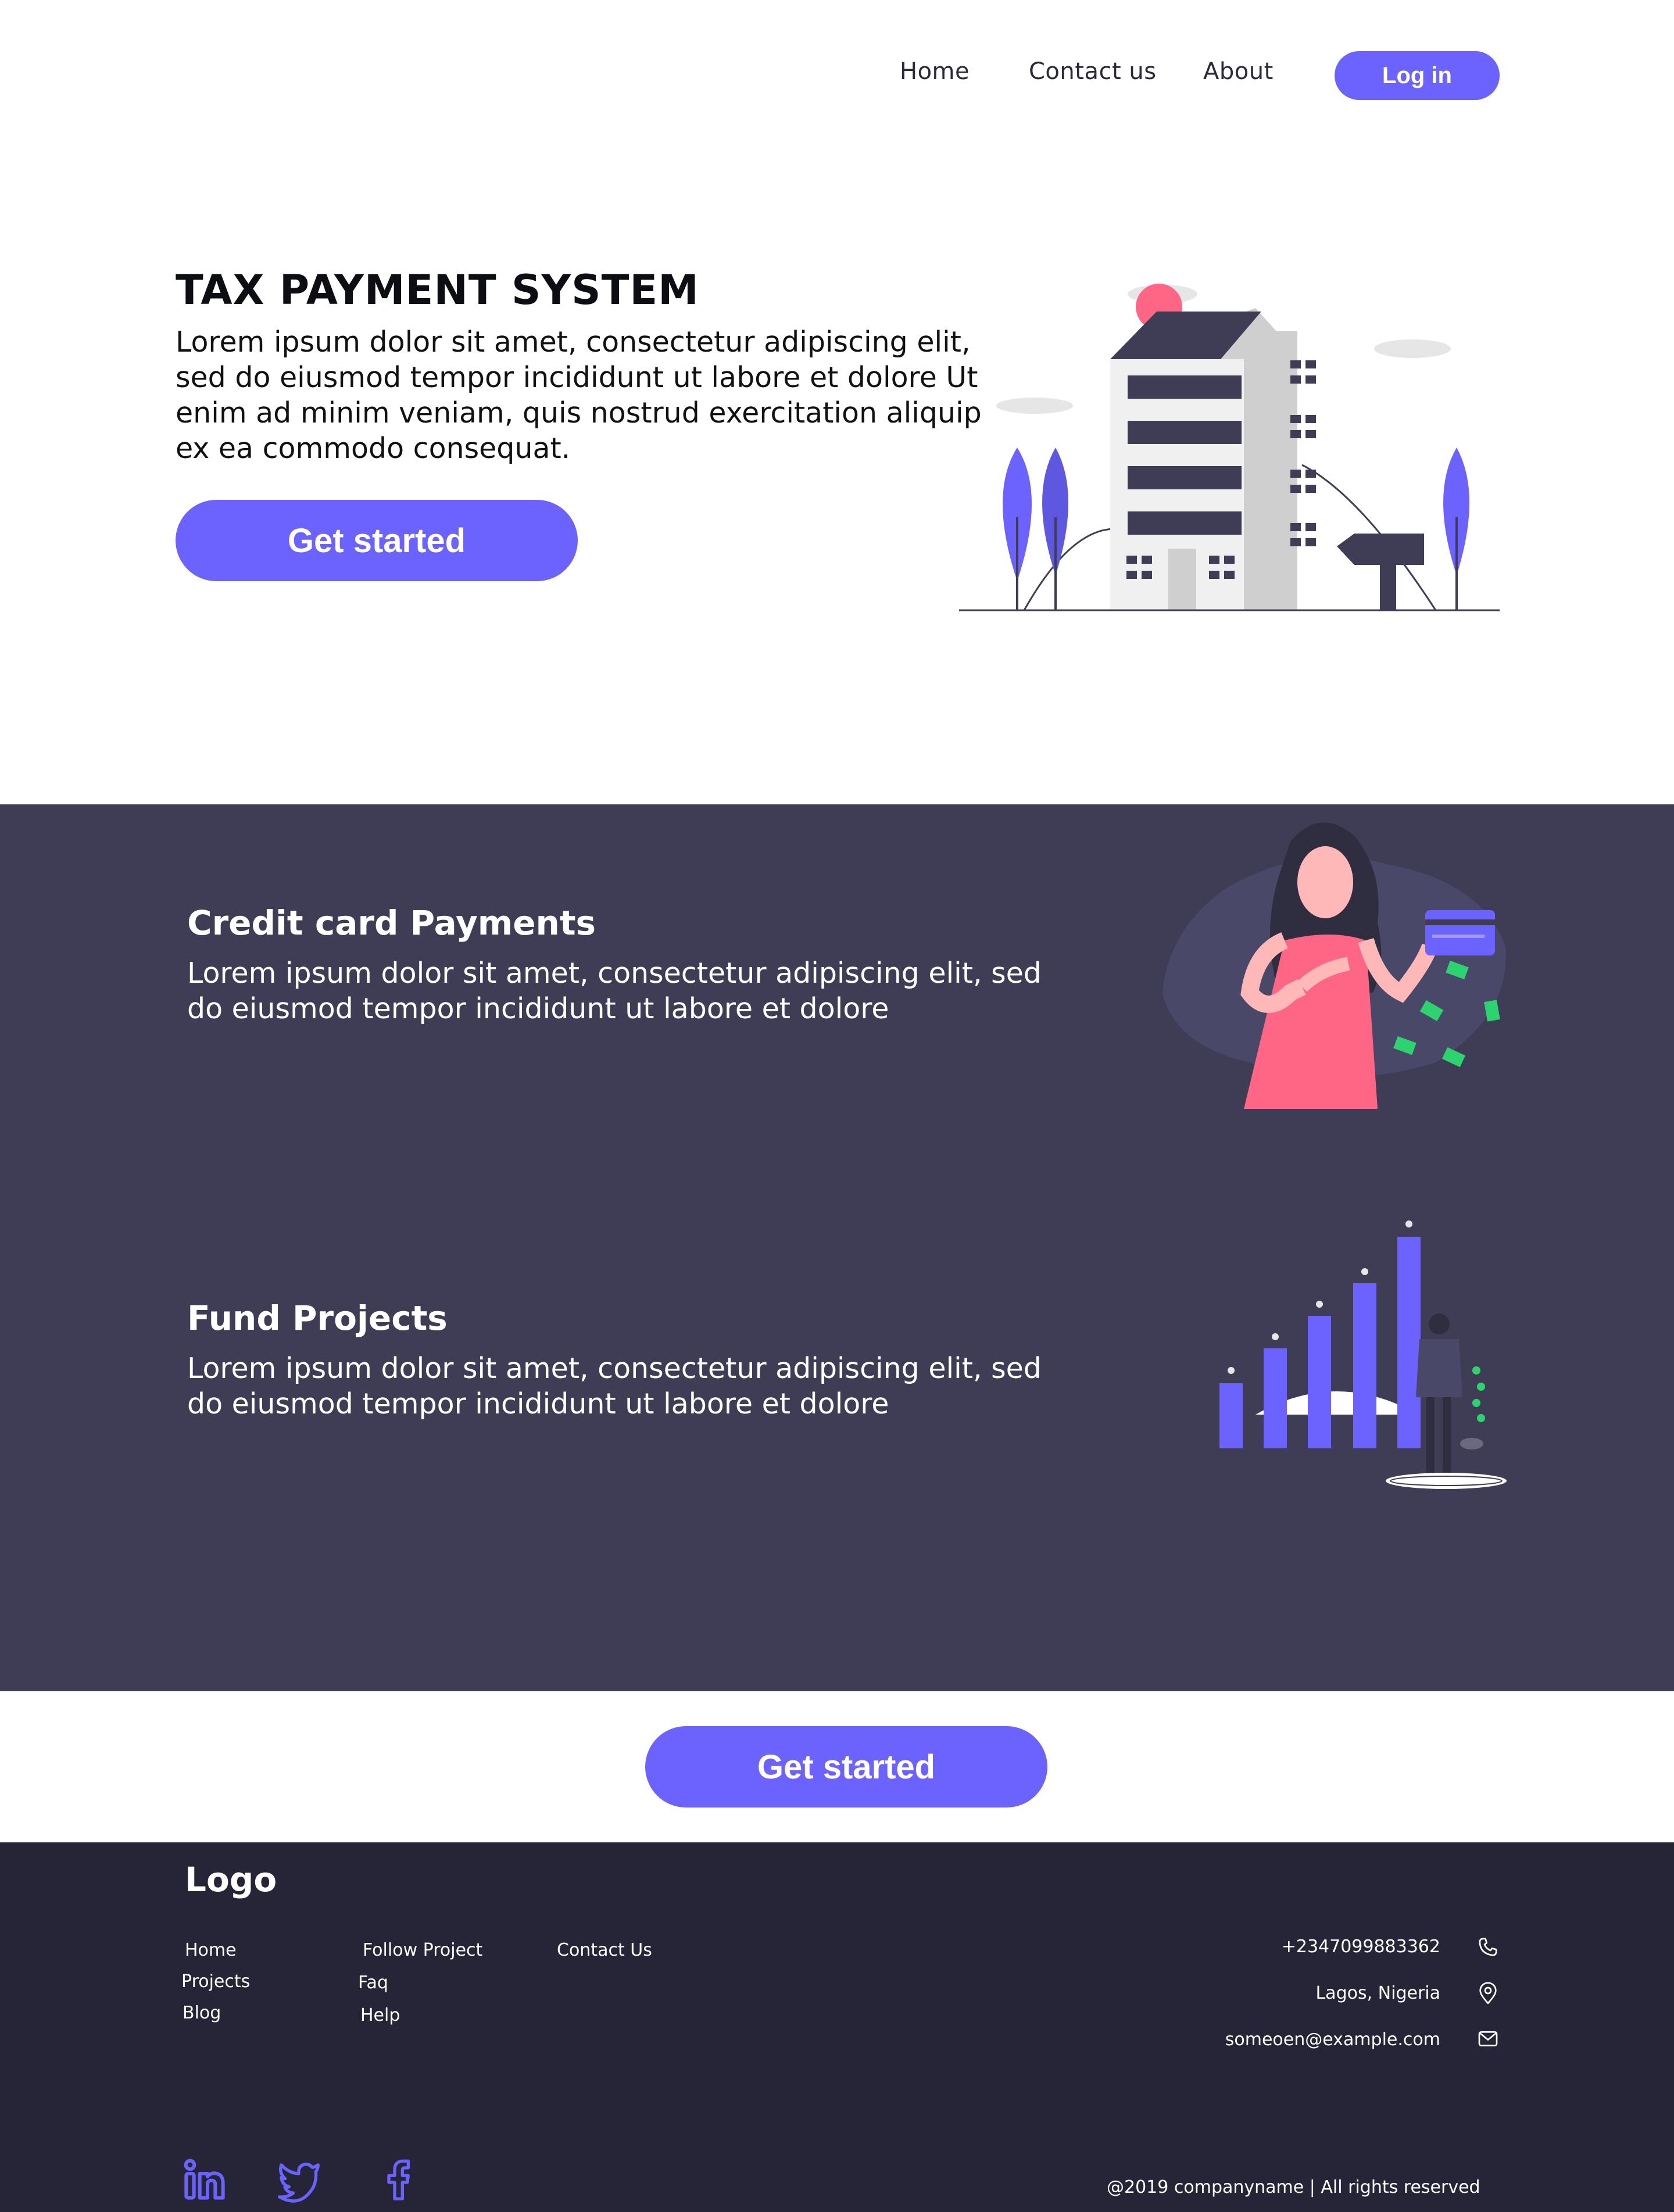 The image size is (1674, 2212). I want to click on footer-link-help: Help, so click(380, 2015).